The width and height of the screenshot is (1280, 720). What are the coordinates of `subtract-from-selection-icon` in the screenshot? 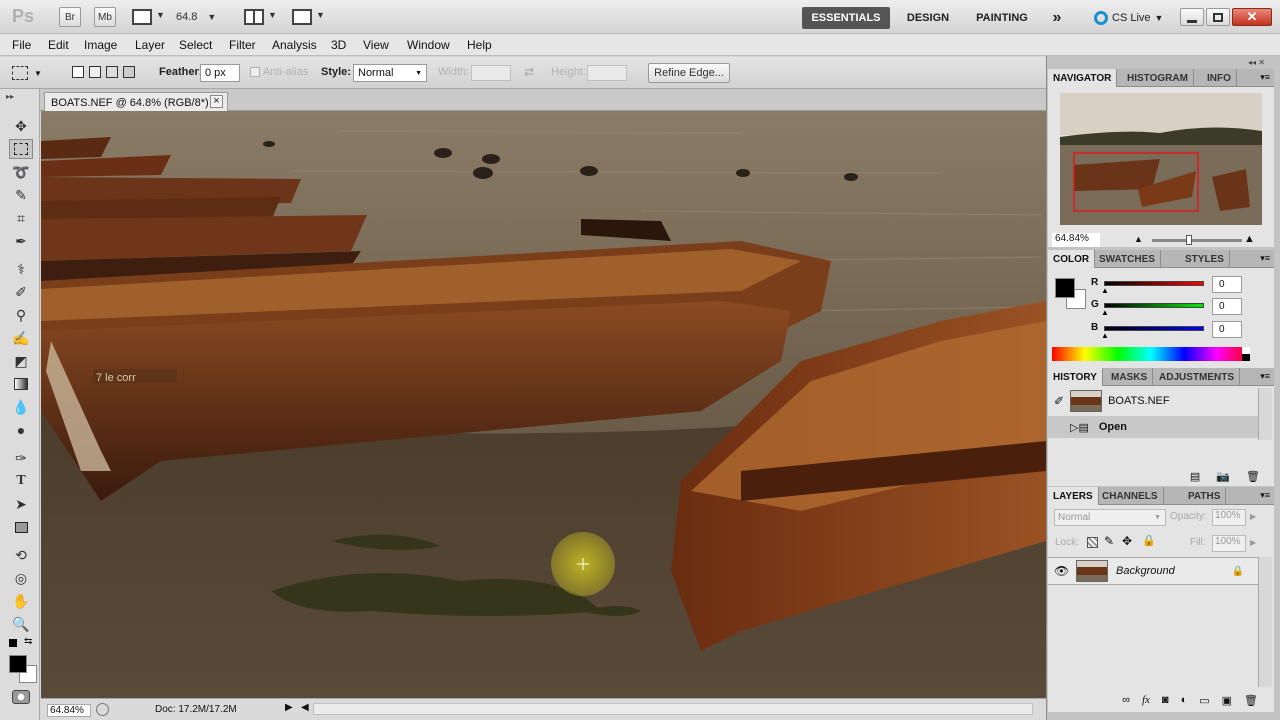 It's located at (112, 72).